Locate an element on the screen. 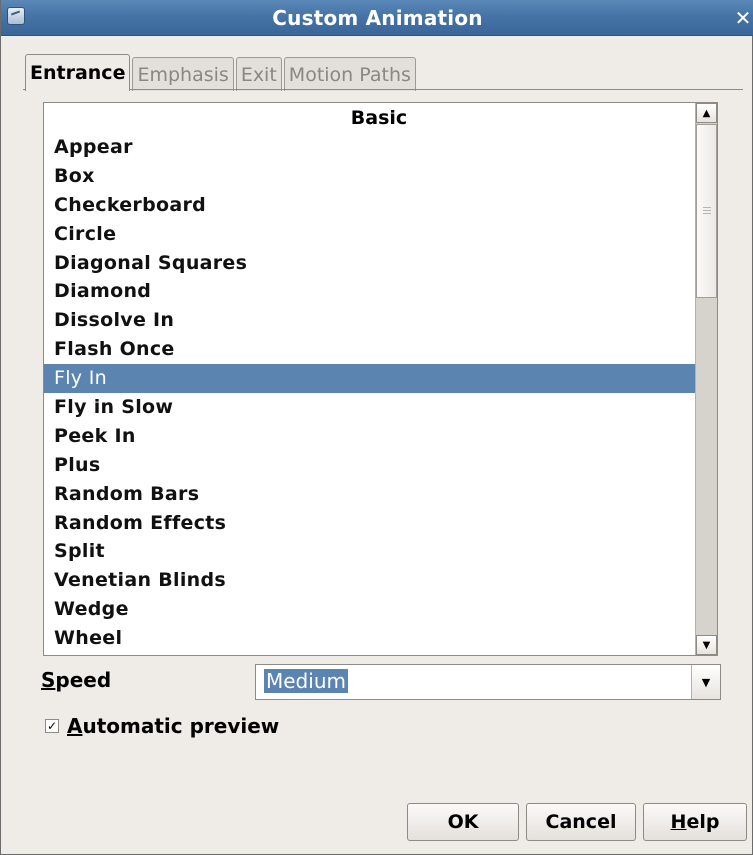 The width and height of the screenshot is (753, 855). dropdown-arrow-icon: ▼ is located at coordinates (705, 682).